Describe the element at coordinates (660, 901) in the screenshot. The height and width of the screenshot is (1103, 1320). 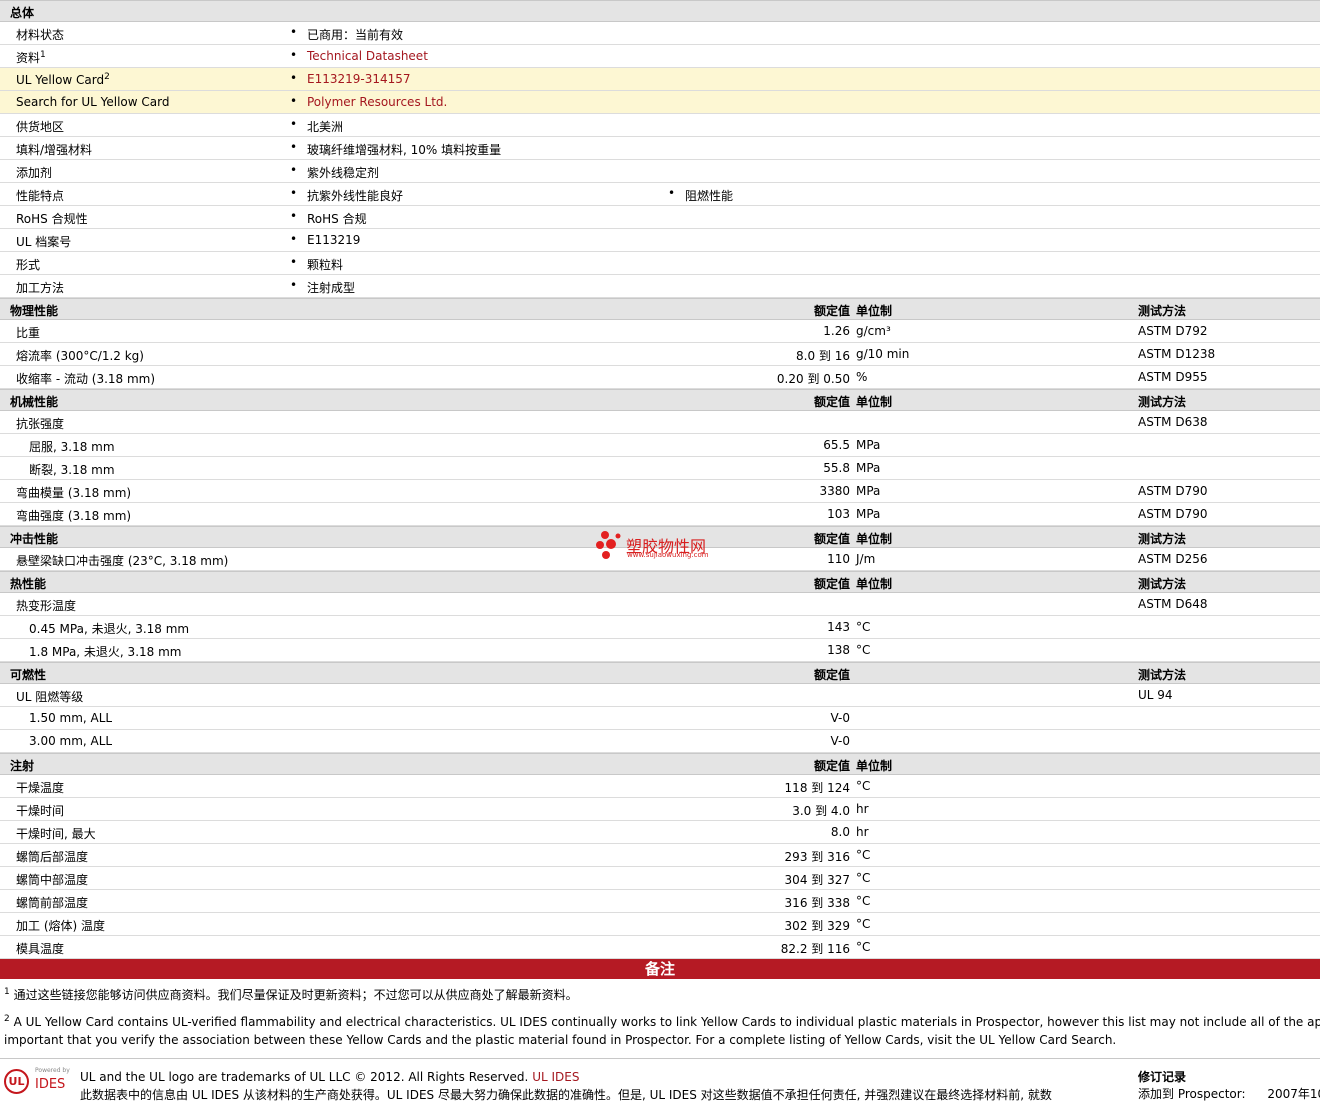
I see `property-row: 螺筒前部温度 316 到 338 °C` at that location.